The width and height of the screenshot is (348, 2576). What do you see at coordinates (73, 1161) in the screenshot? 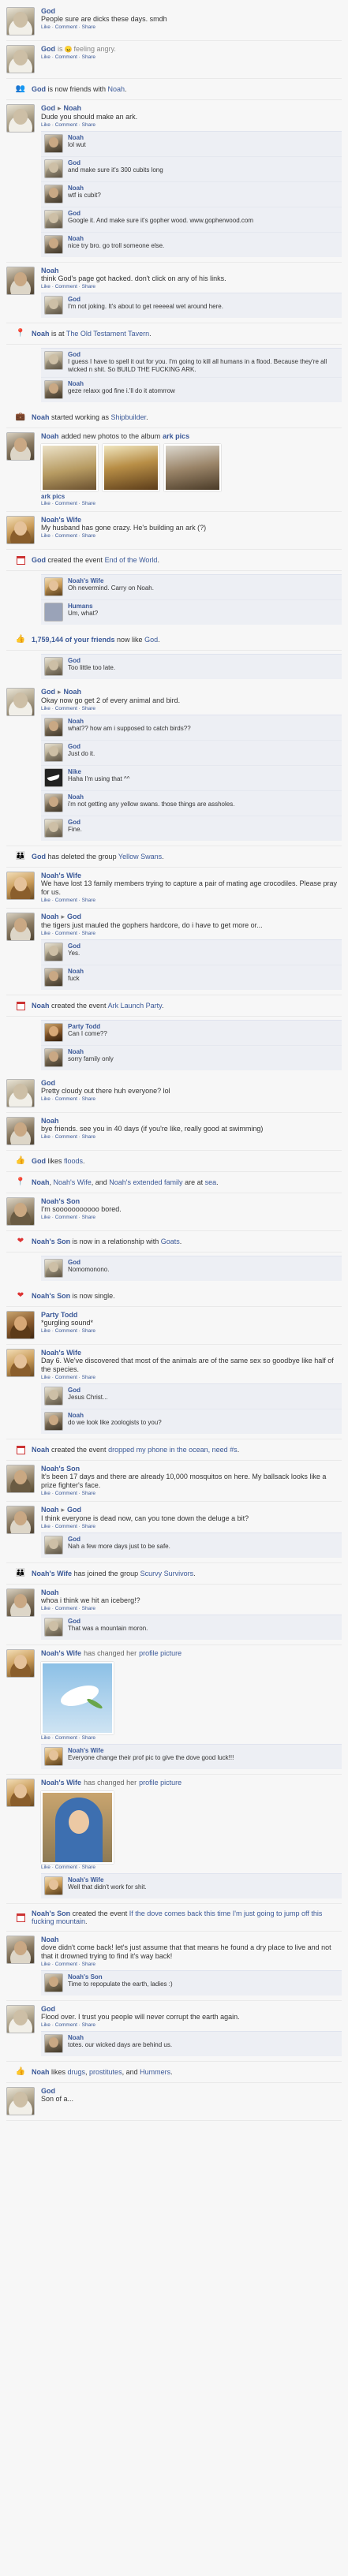
I see `activity-link: floods` at bounding box center [73, 1161].